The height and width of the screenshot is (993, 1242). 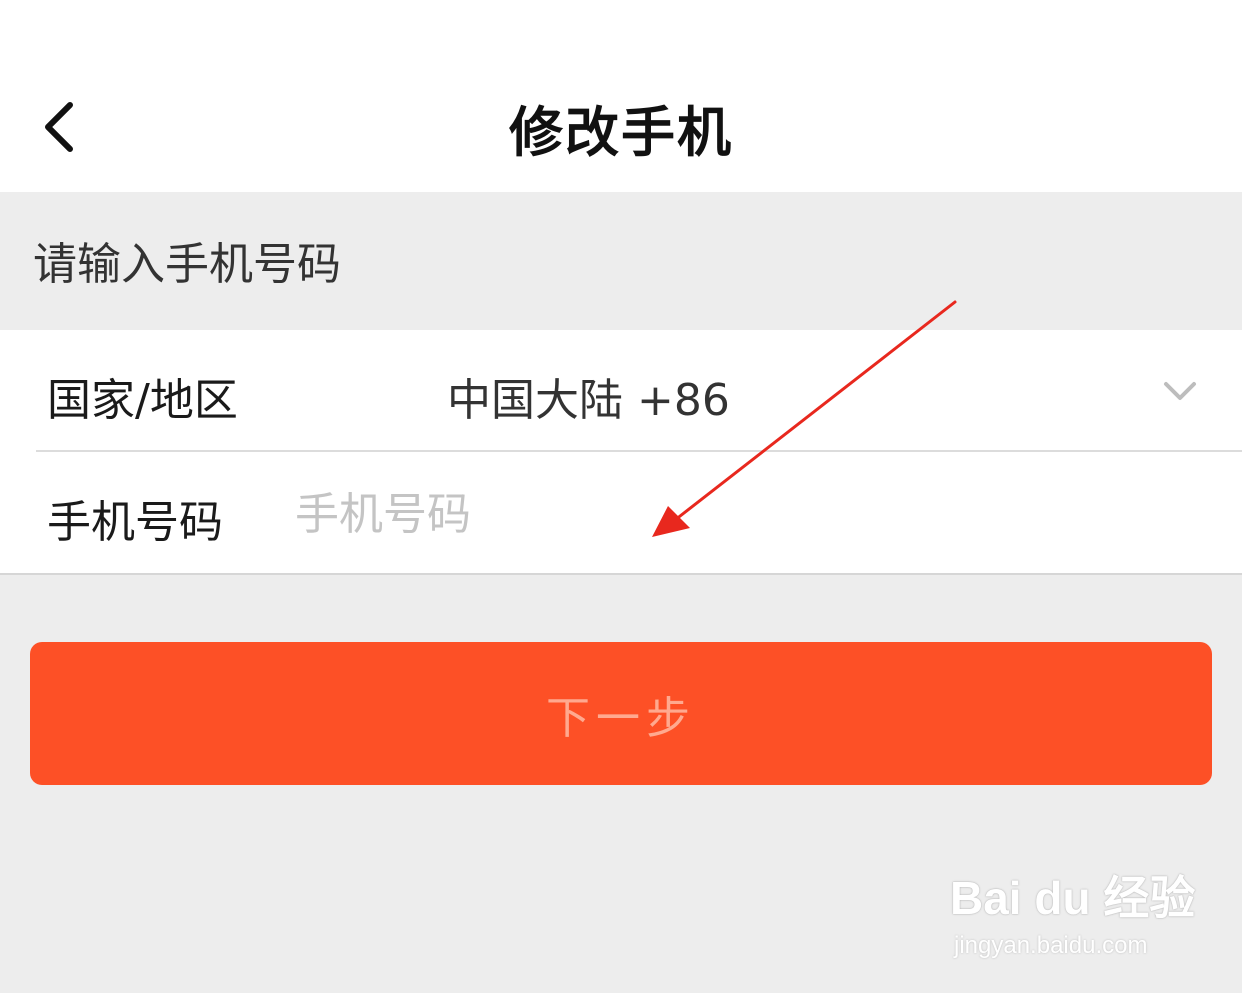 I want to click on phone-label: 手机号码, so click(x=135, y=522).